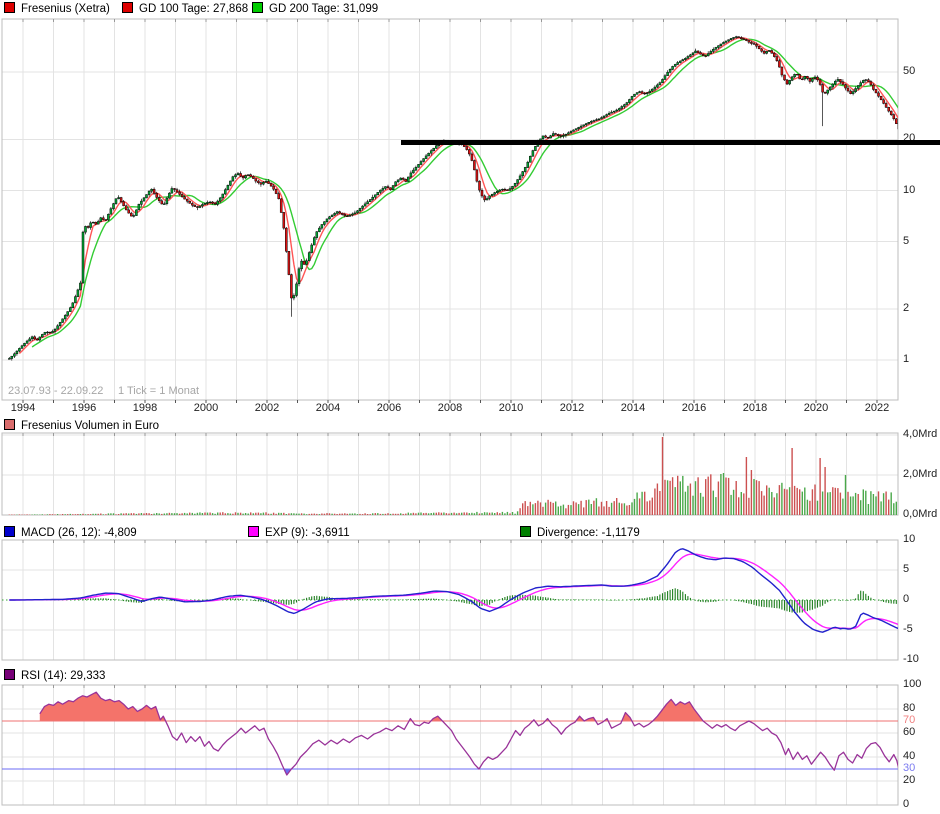  Describe the element at coordinates (906, 804) in the screenshot. I see `rsi-axis-label: 0` at that location.